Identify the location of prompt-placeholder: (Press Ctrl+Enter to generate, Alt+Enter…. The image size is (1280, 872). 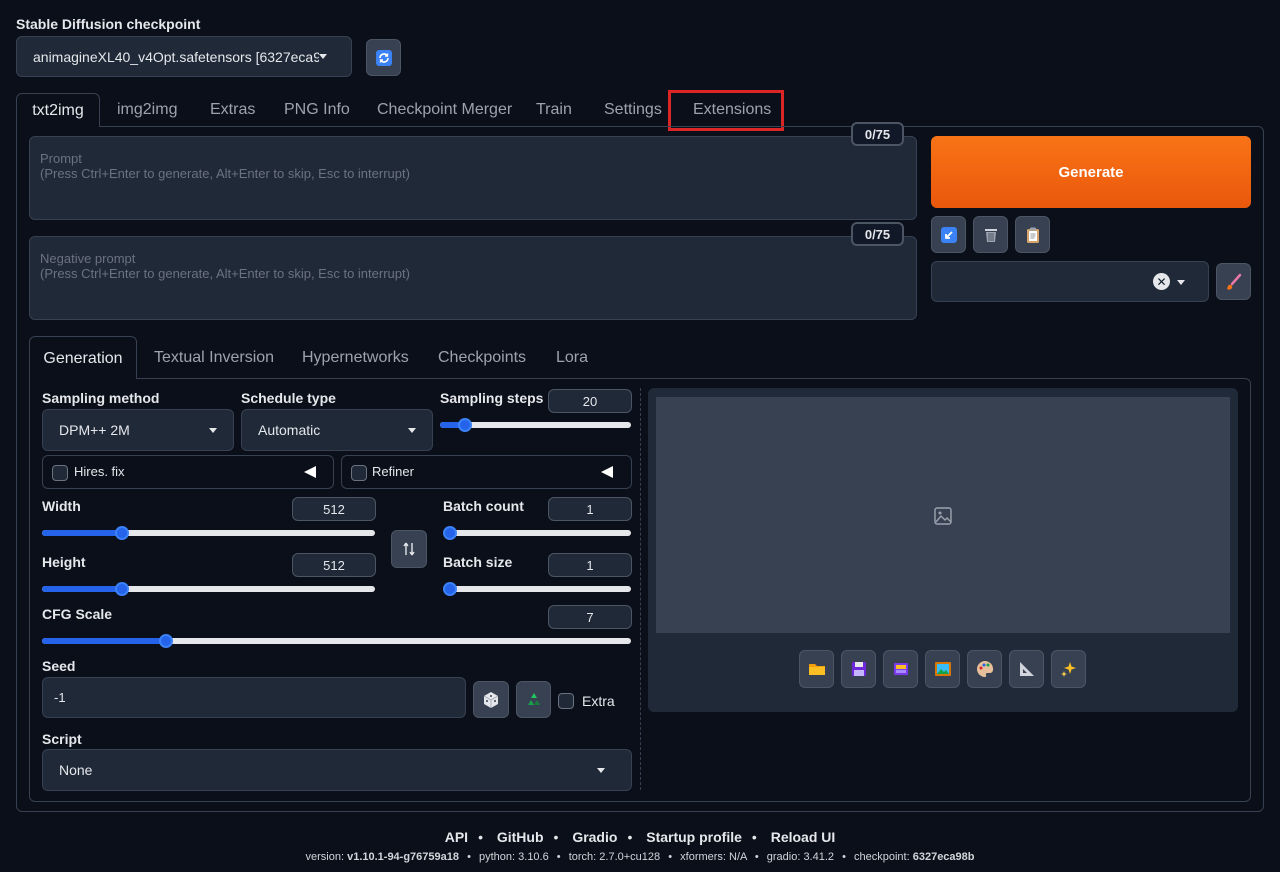
(225, 173).